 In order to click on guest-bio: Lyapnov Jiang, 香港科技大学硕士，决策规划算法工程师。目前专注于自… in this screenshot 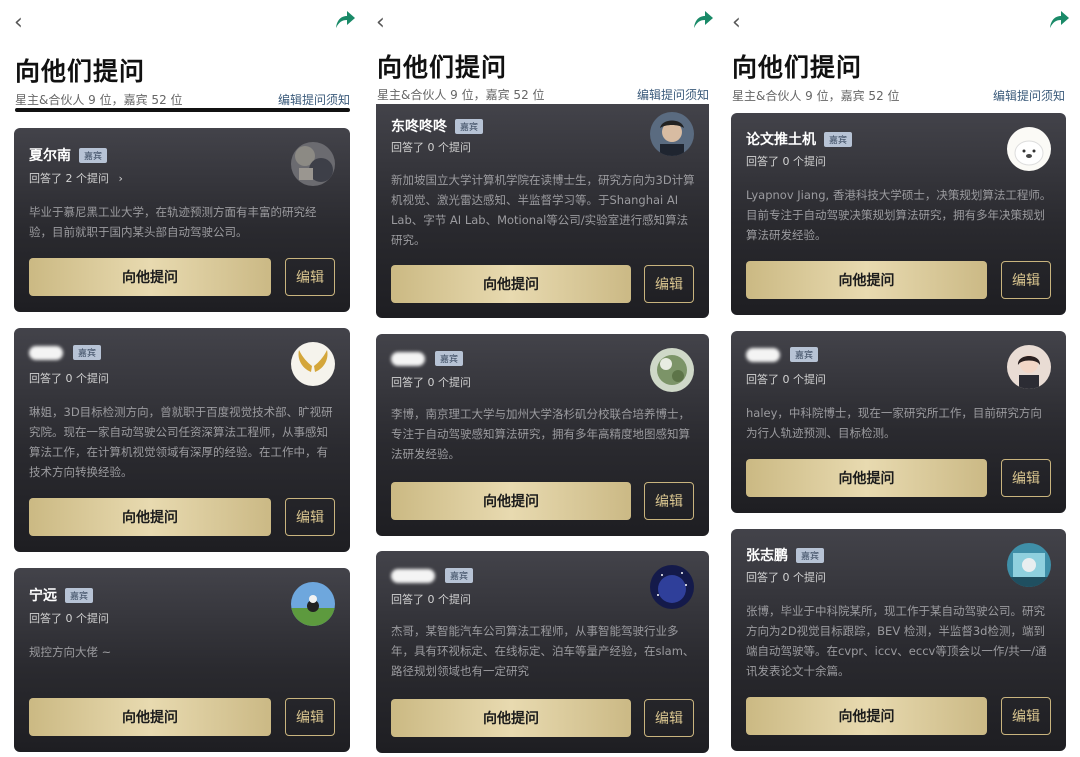, I will do `click(899, 215)`.